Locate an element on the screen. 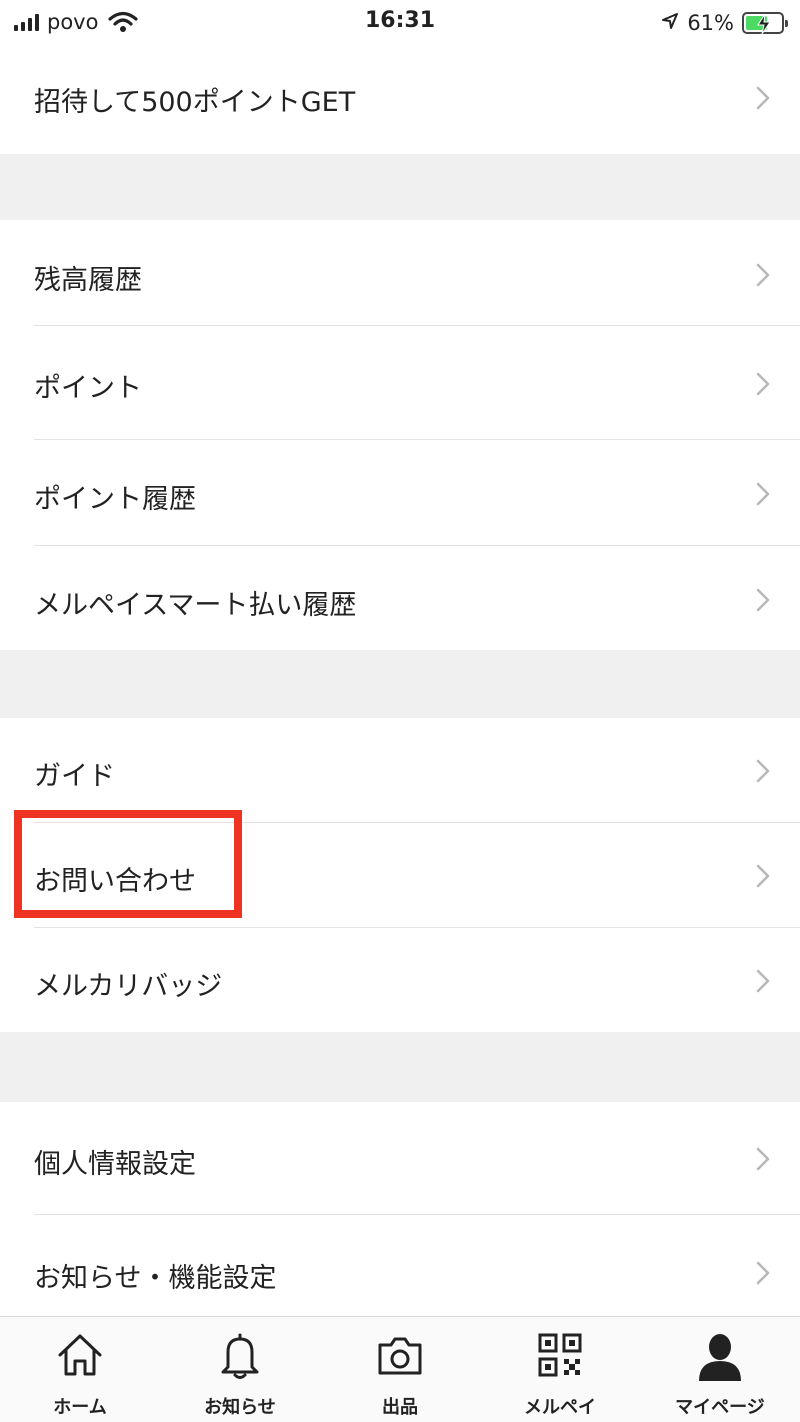 The height and width of the screenshot is (1422, 800). menu-item-label: 個人情報設定 is located at coordinates (115, 1164).